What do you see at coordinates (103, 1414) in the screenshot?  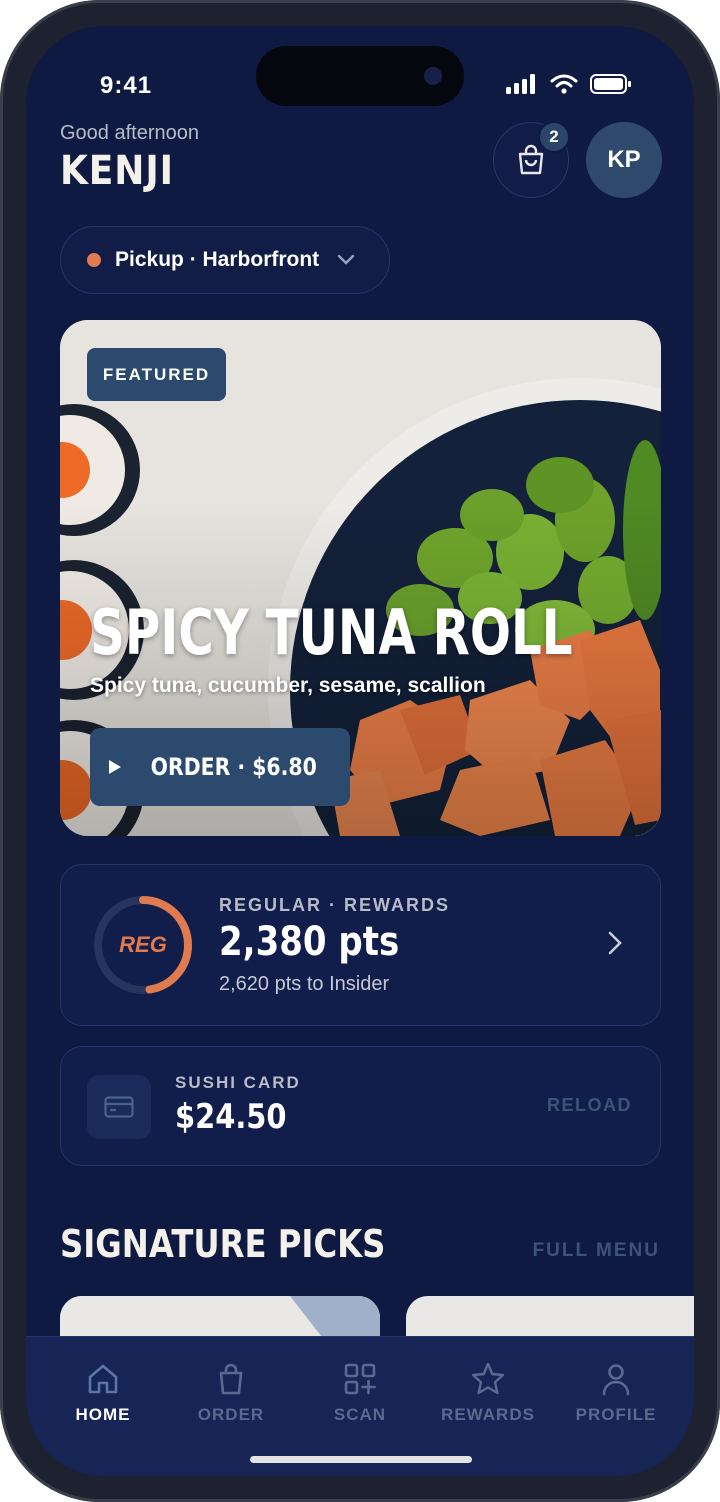 I see `tab-label: HOME` at bounding box center [103, 1414].